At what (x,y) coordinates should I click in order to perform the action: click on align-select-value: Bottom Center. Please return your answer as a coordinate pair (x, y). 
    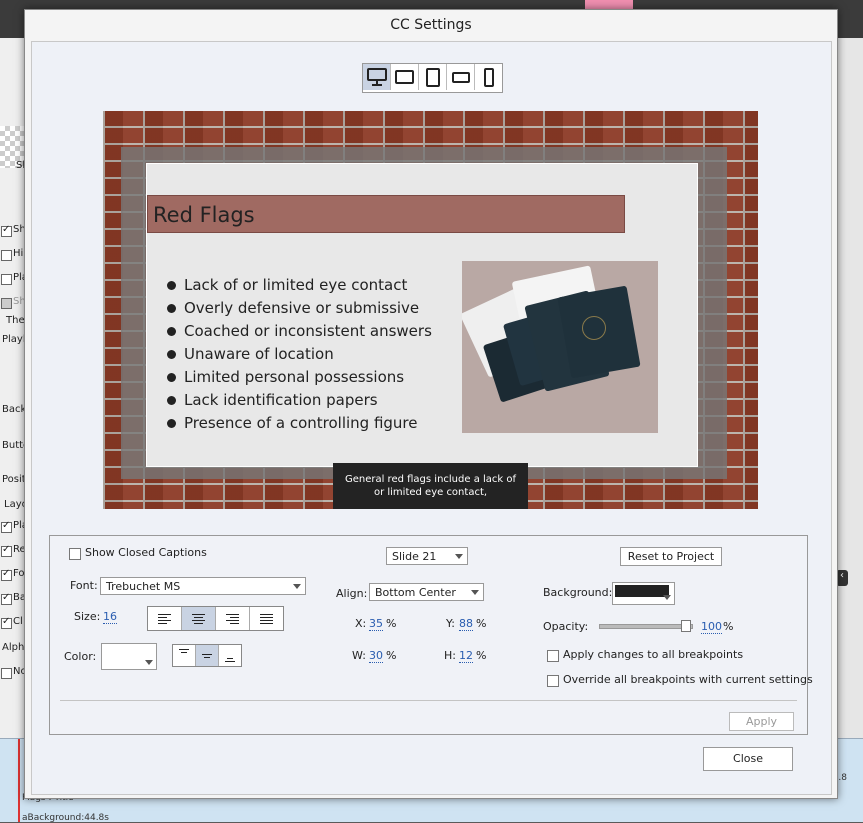
    Looking at the image, I should click on (415, 592).